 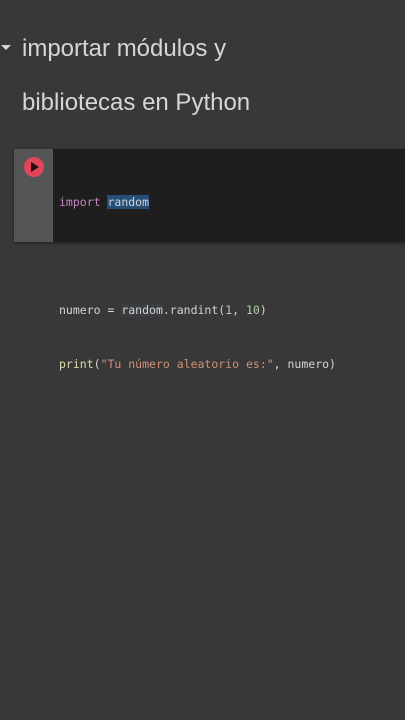 What do you see at coordinates (128, 202) in the screenshot?
I see `selected-module-name: random` at bounding box center [128, 202].